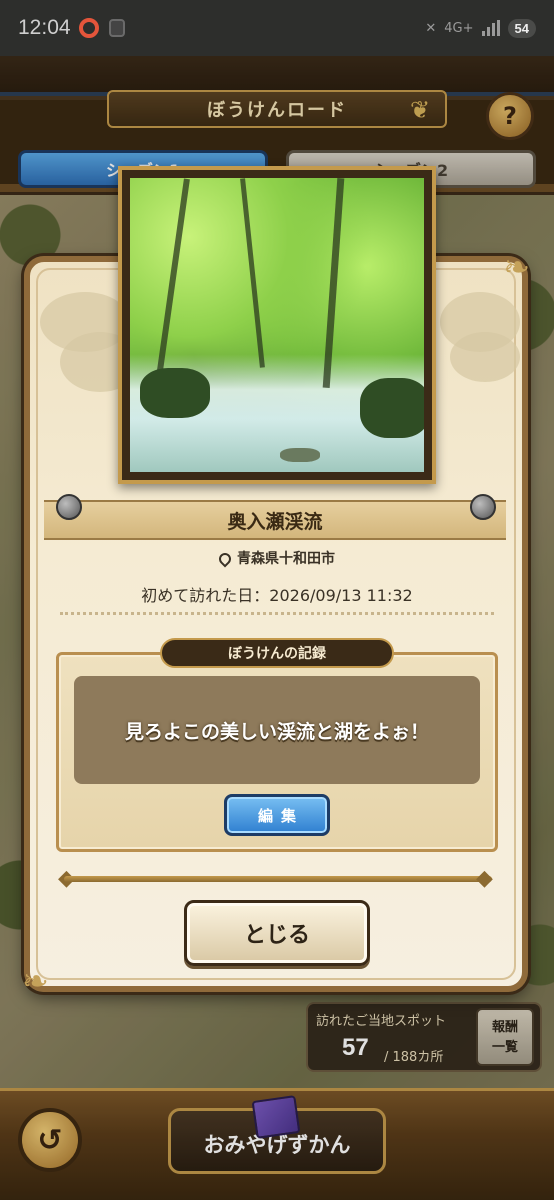 The image size is (554, 1200). I want to click on edit-button: 編集, so click(277, 815).